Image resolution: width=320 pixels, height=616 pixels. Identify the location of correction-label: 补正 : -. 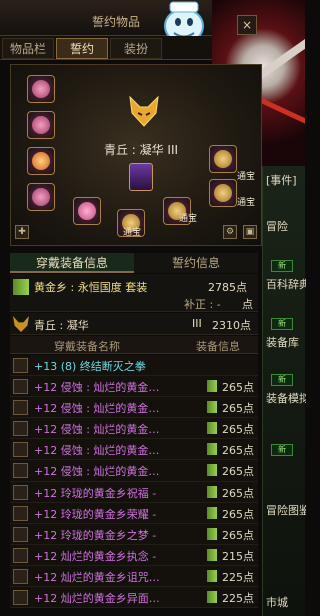
(202, 304).